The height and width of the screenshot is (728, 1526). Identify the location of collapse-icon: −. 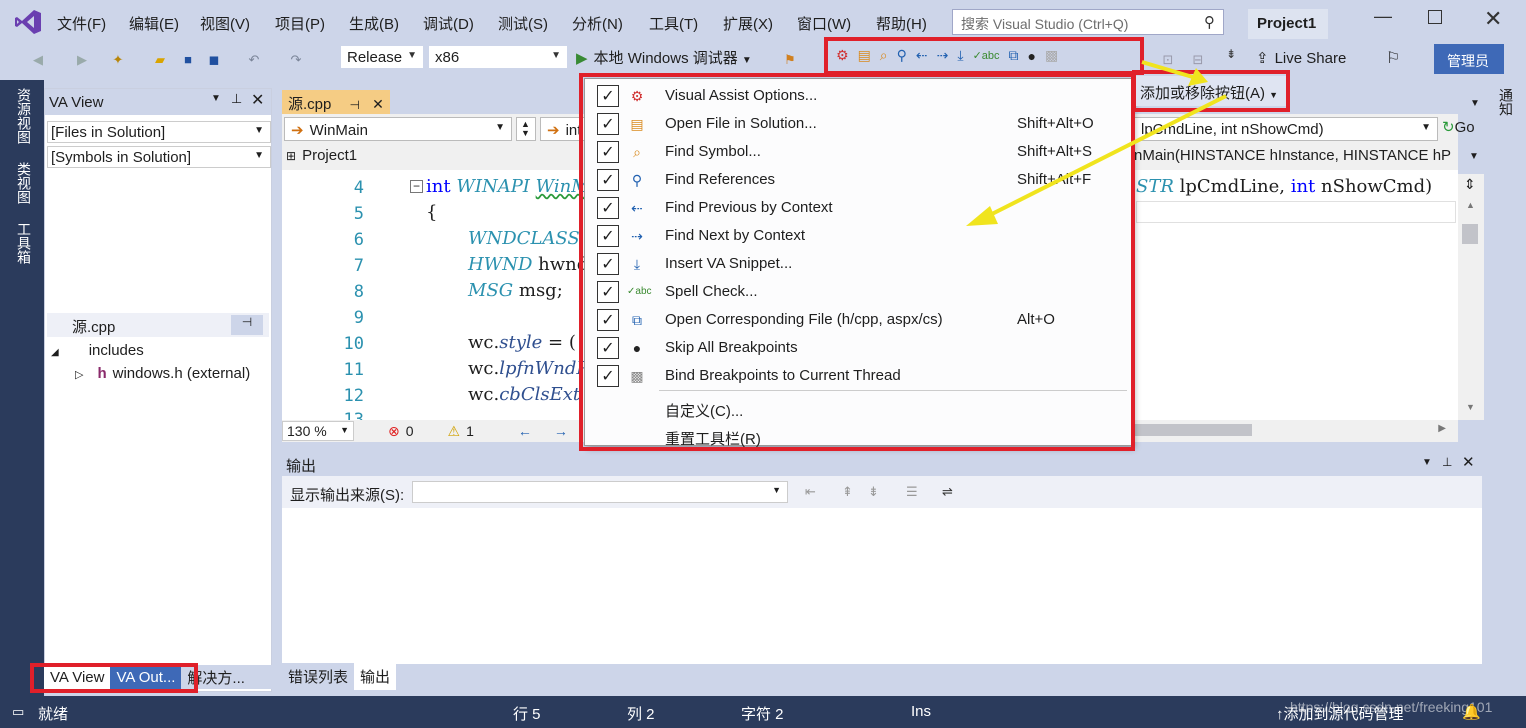
(416, 186).